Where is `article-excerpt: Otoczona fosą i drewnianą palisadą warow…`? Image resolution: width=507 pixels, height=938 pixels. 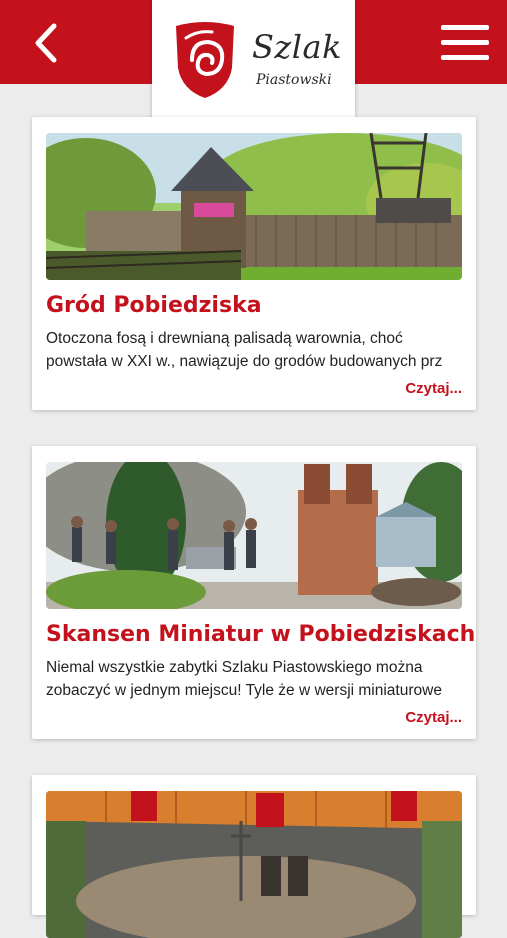 article-excerpt: Otoczona fosą i drewnianą palisadą warow… is located at coordinates (244, 350).